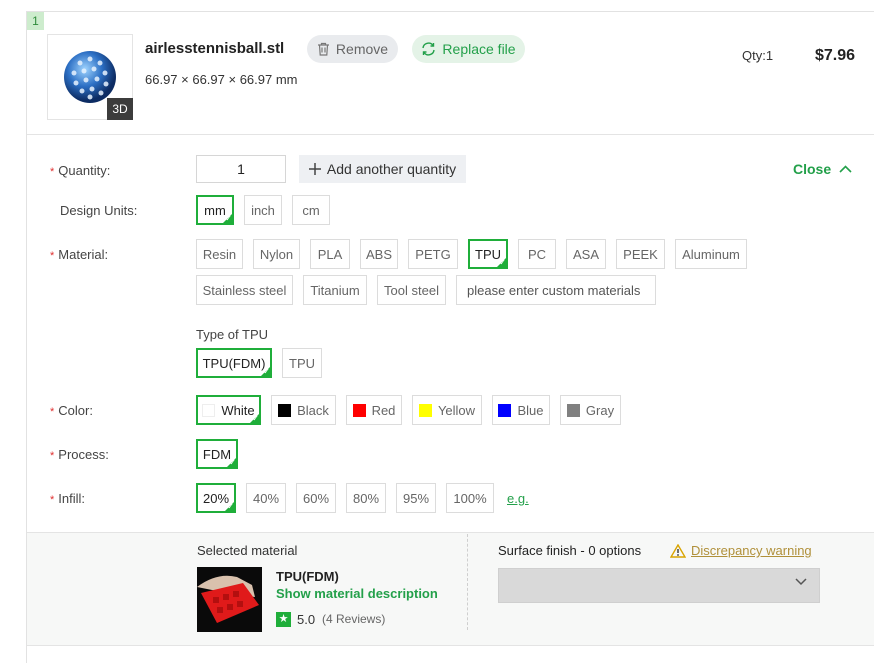  I want to click on color-option-gray: Gray, so click(590, 410).